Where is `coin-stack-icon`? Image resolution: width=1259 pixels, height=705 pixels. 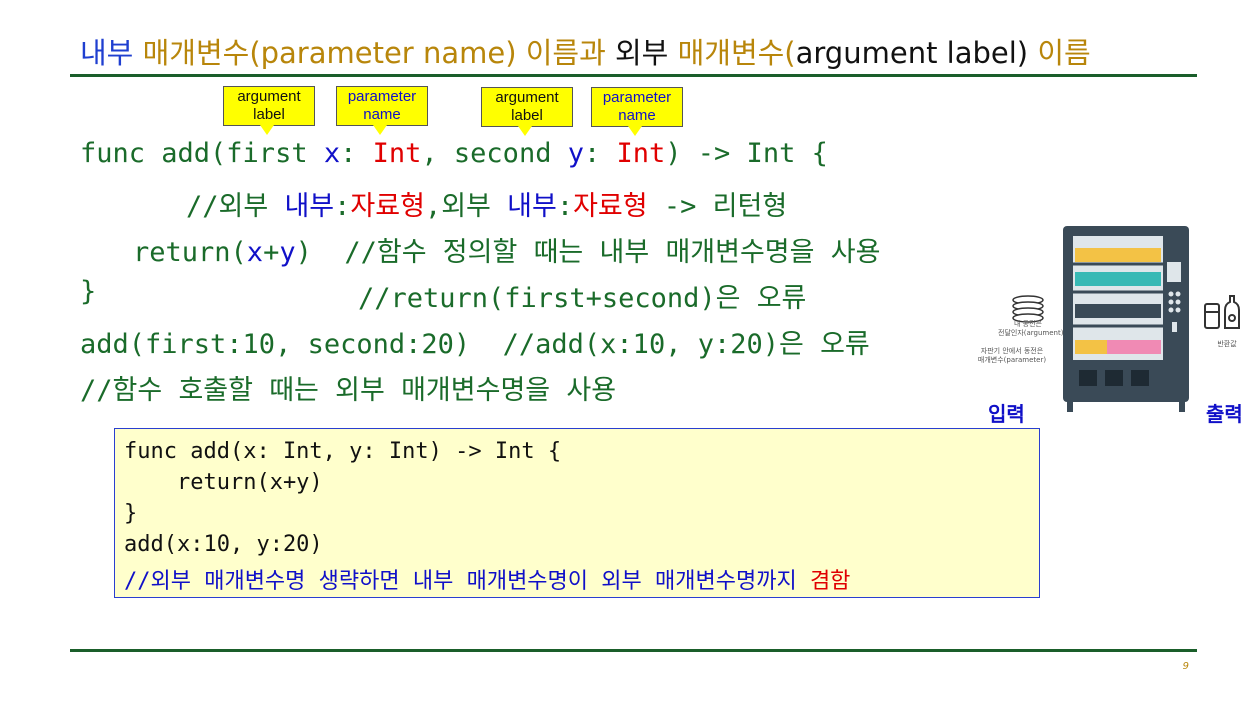
coin-stack-icon is located at coordinates (1028, 309).